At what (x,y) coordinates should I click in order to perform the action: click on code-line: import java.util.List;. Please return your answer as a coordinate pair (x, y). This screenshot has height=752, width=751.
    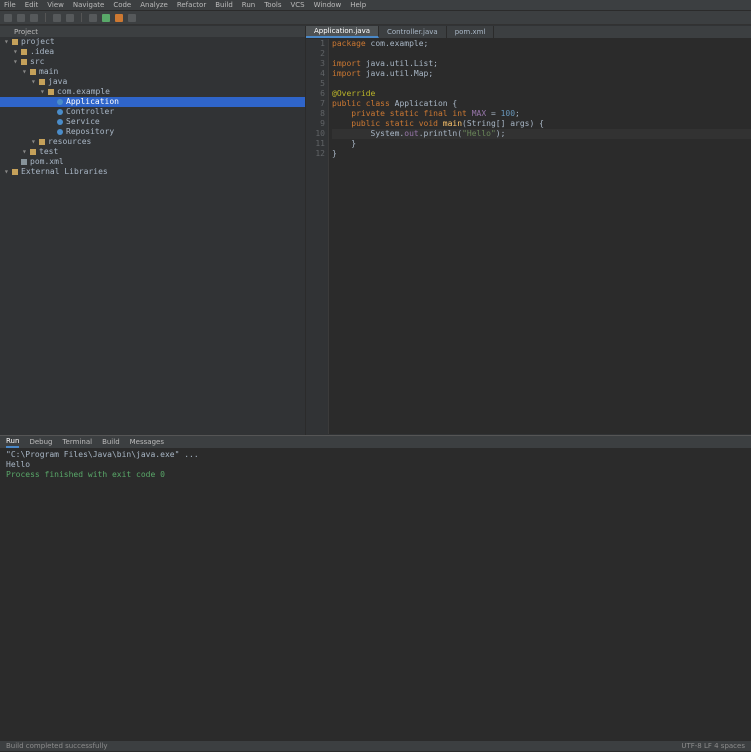
    Looking at the image, I should click on (541, 64).